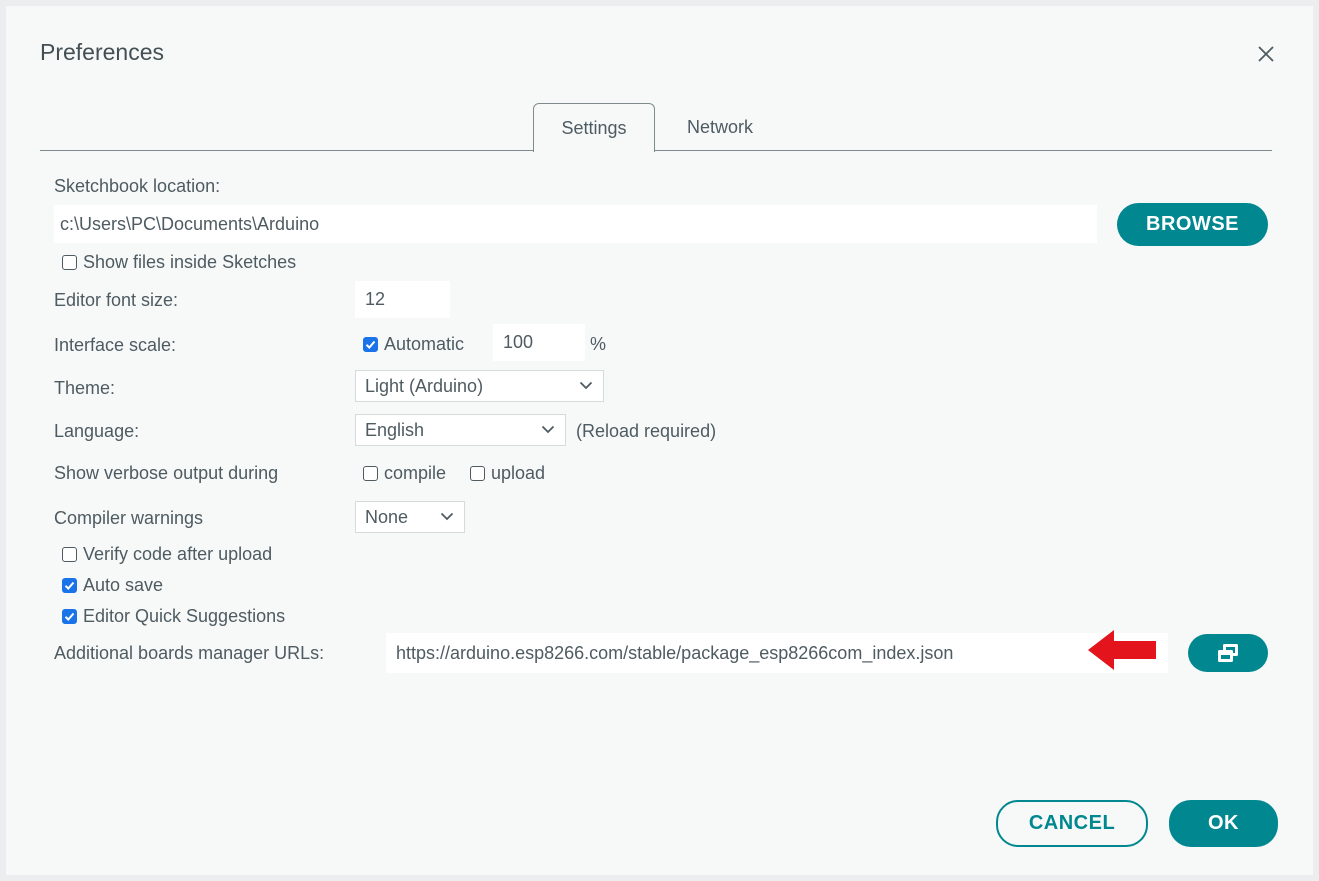  Describe the element at coordinates (410, 517) in the screenshot. I see `warnings-select: None` at that location.